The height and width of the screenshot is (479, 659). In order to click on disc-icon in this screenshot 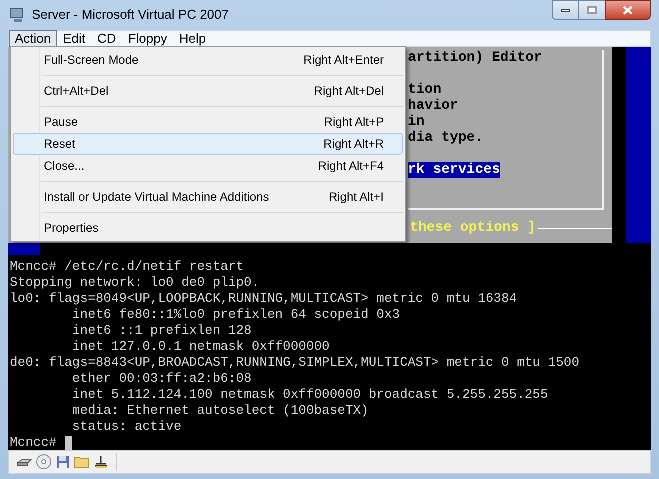, I will do `click(44, 462)`.